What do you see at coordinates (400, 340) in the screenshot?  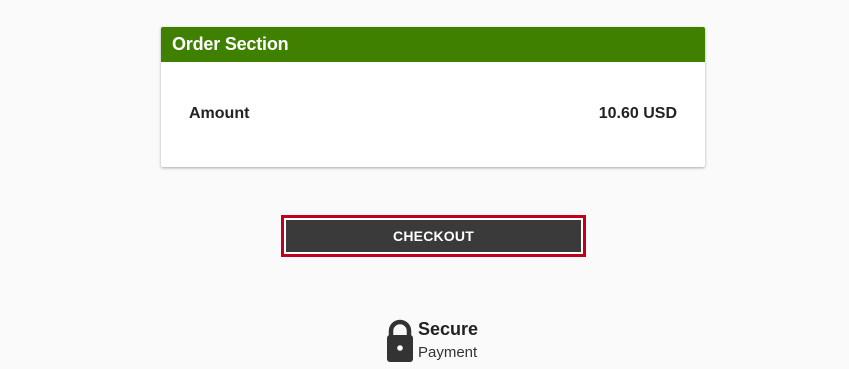 I see `lock-icon` at bounding box center [400, 340].